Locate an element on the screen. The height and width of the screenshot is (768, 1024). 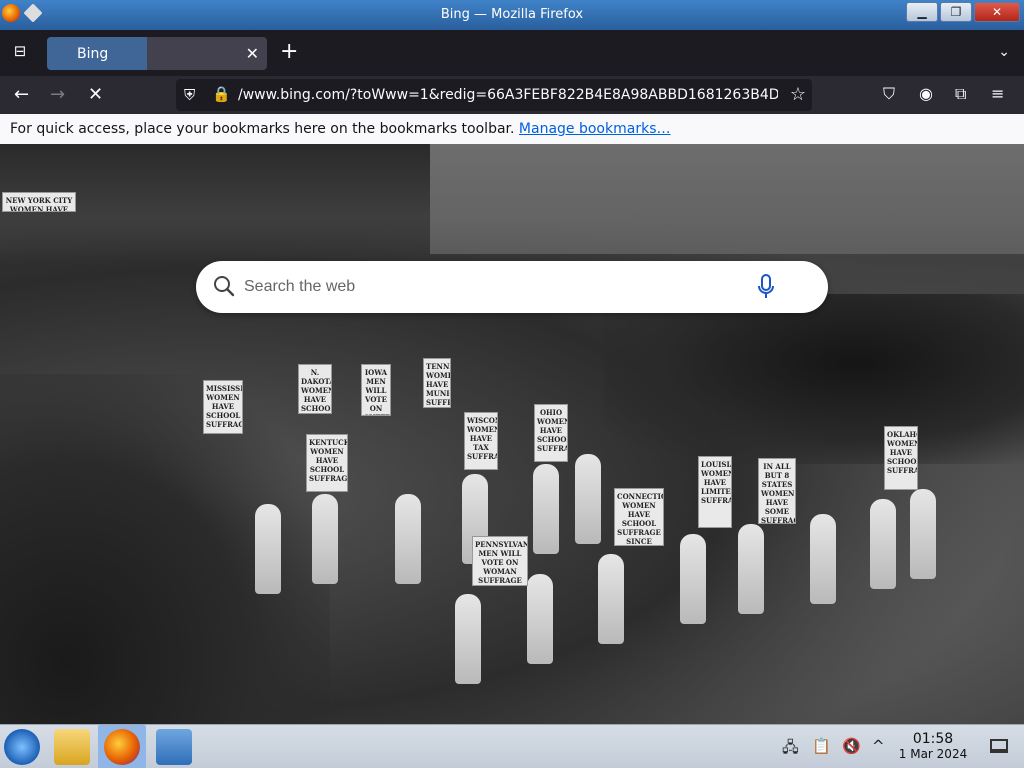
background-building is located at coordinates (727, 199).